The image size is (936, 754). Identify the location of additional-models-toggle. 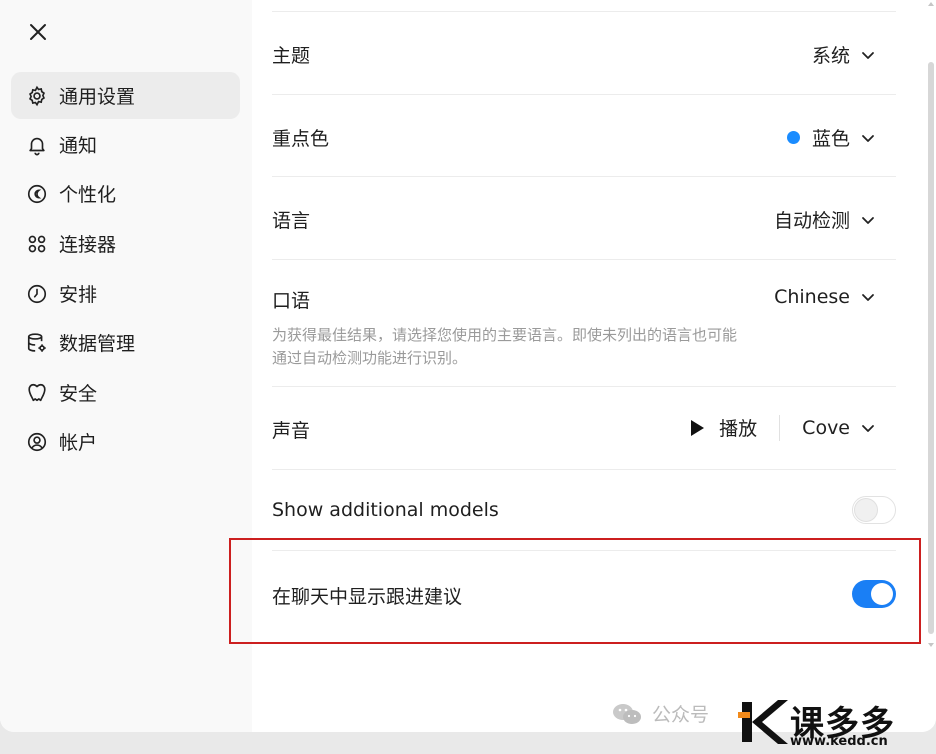
(874, 510).